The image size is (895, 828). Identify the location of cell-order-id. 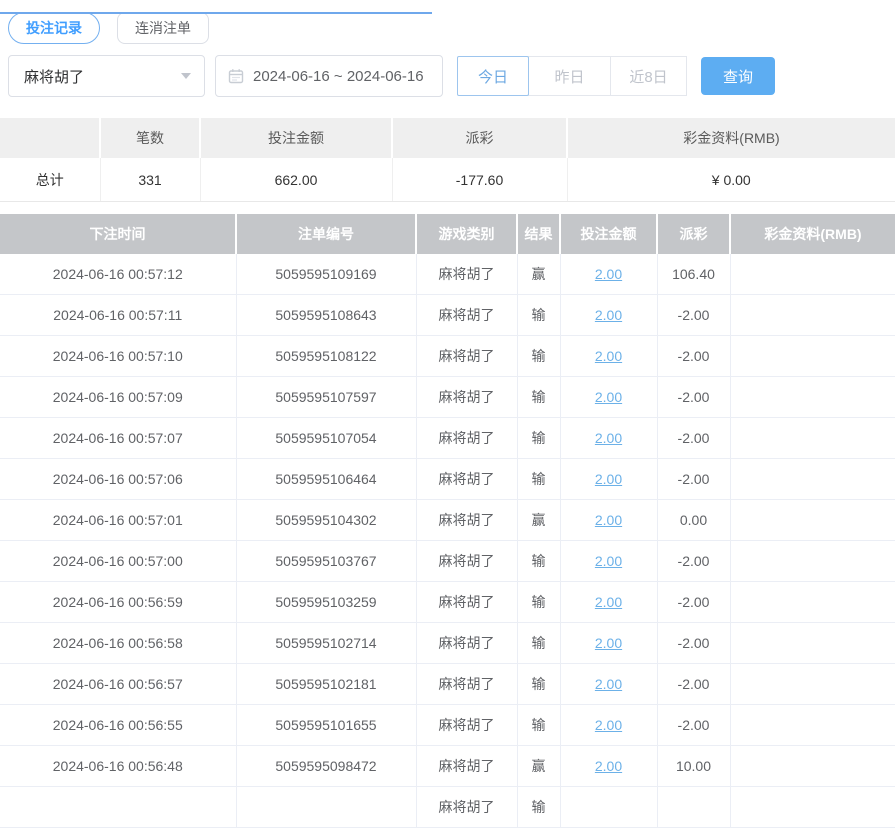
(326, 807).